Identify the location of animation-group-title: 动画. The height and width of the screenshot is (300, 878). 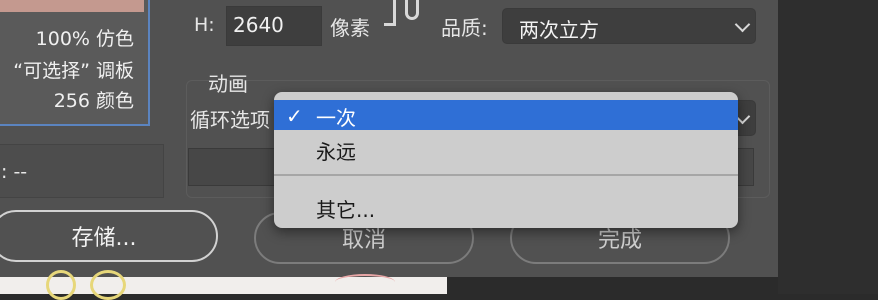
(228, 84).